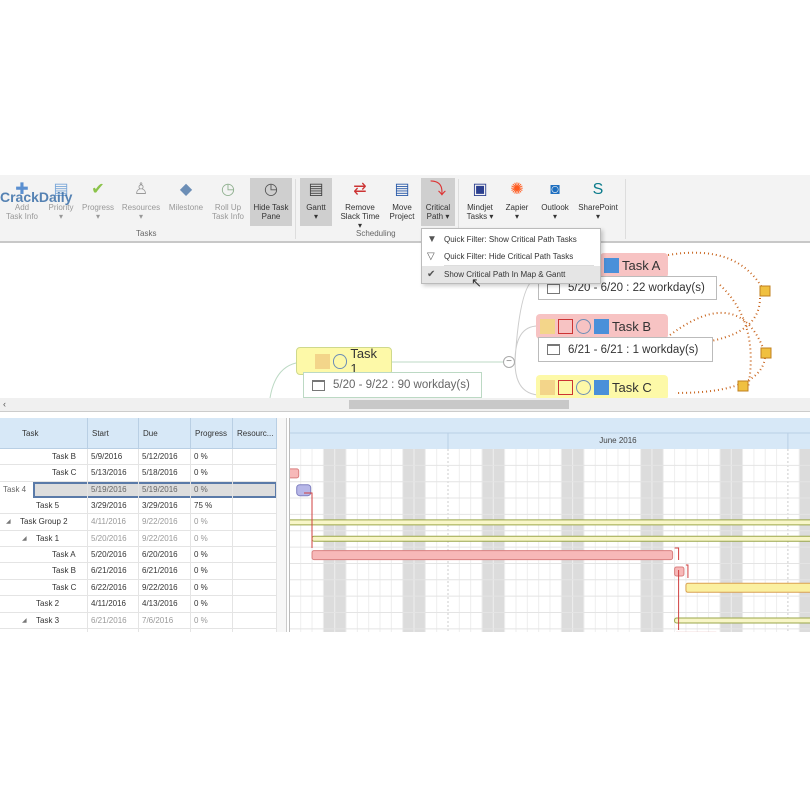 The height and width of the screenshot is (810, 810). What do you see at coordinates (476, 282) in the screenshot?
I see `mouse-cursor-icon: ↖` at bounding box center [476, 282].